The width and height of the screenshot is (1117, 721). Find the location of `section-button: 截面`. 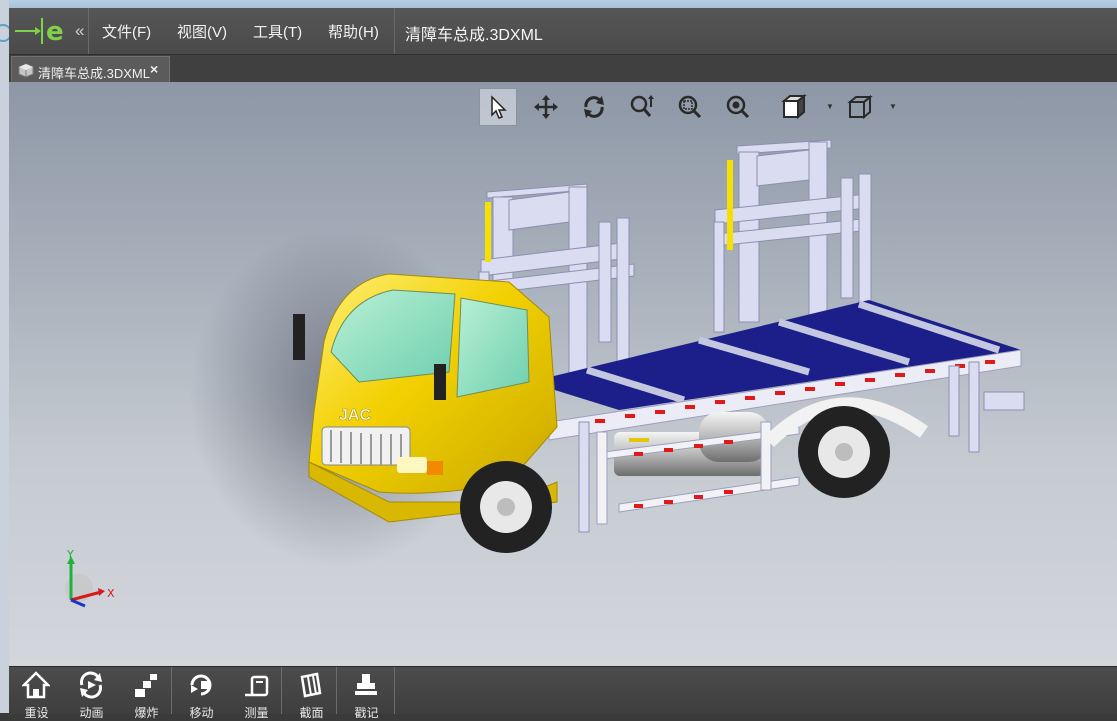

section-button: 截面 is located at coordinates (311, 693).